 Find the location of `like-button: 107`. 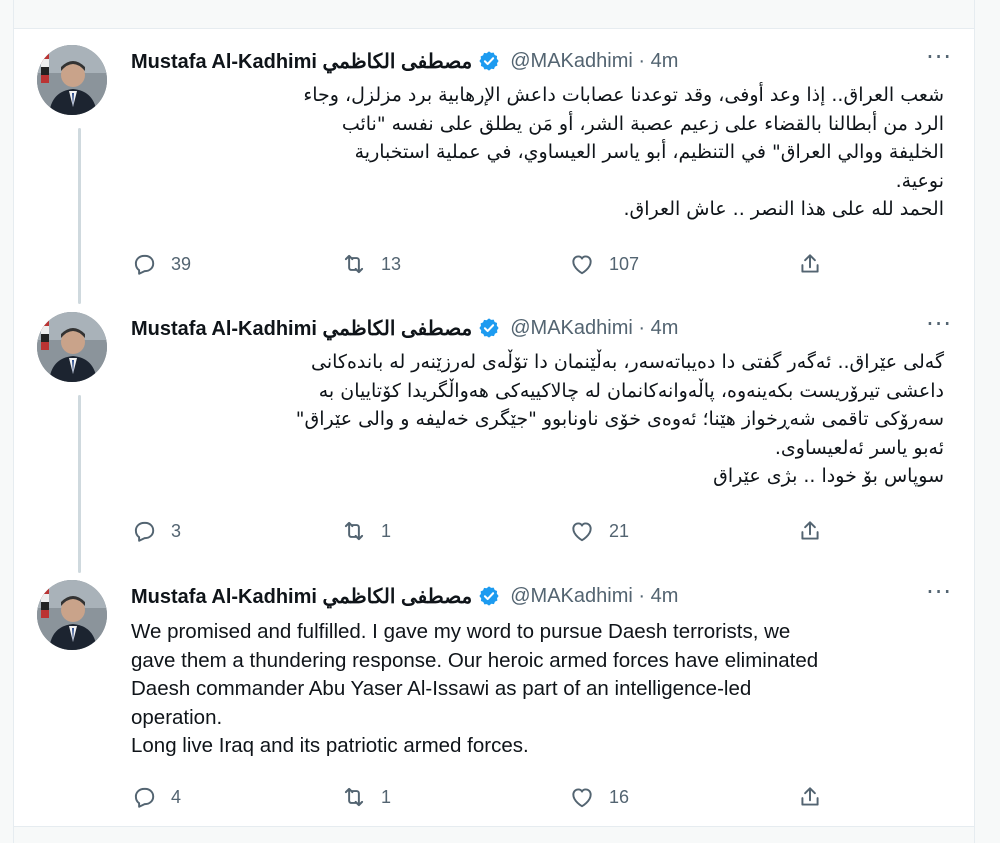

like-button: 107 is located at coordinates (604, 264).